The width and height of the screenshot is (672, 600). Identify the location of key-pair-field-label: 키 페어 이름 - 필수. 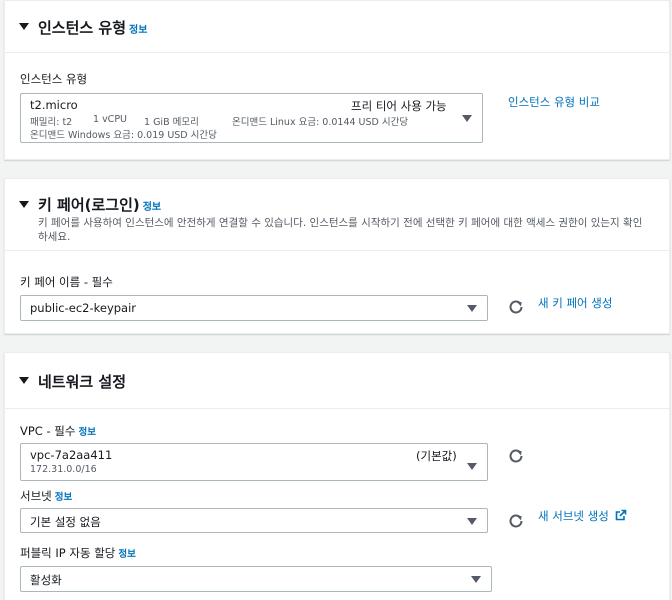
(66, 282).